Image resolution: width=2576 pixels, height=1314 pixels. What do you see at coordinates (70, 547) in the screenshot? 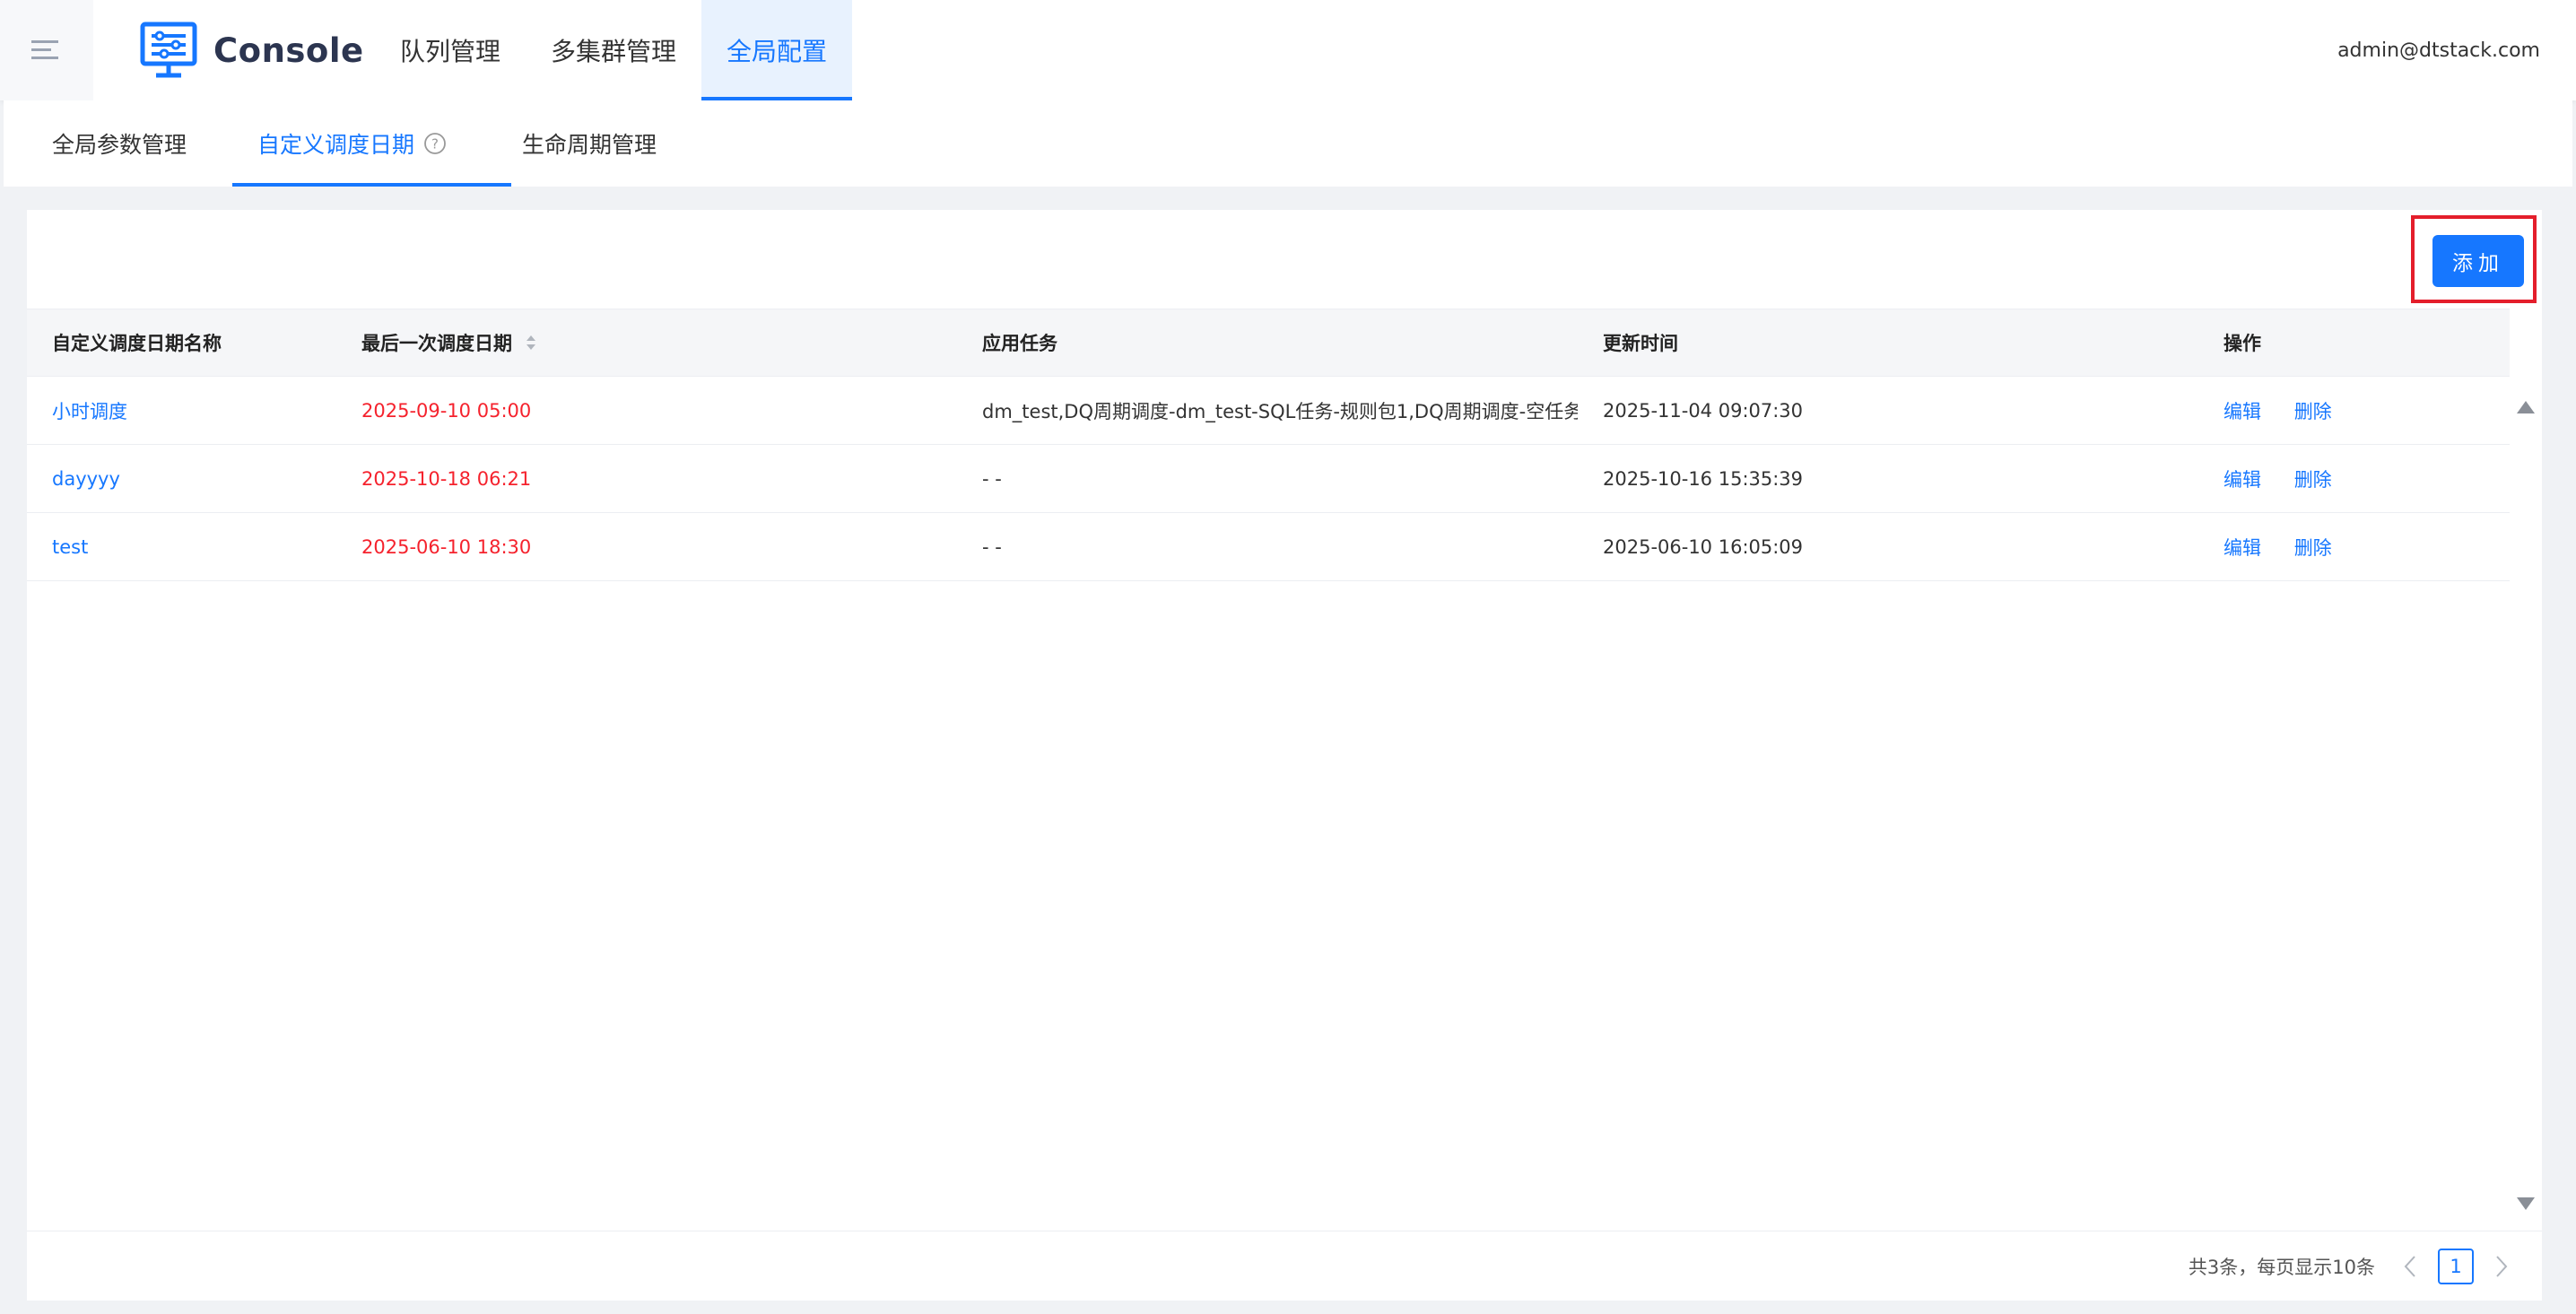
I see `schedule-name-link: test` at bounding box center [70, 547].